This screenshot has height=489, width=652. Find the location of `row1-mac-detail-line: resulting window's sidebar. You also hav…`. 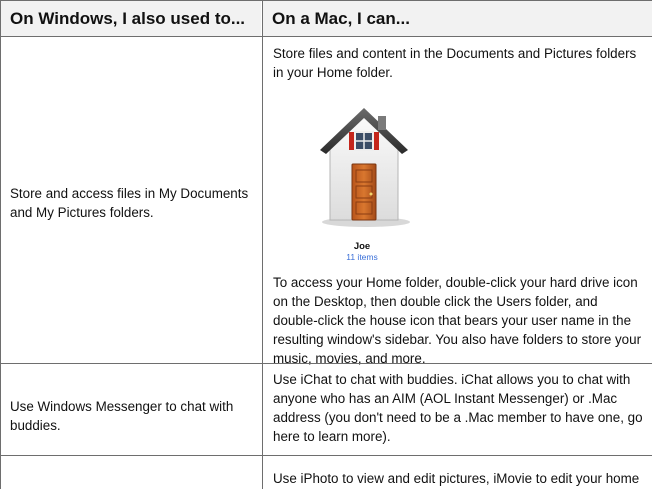

row1-mac-detail-line: resulting window's sidebar. You also hav… is located at coordinates (457, 339).